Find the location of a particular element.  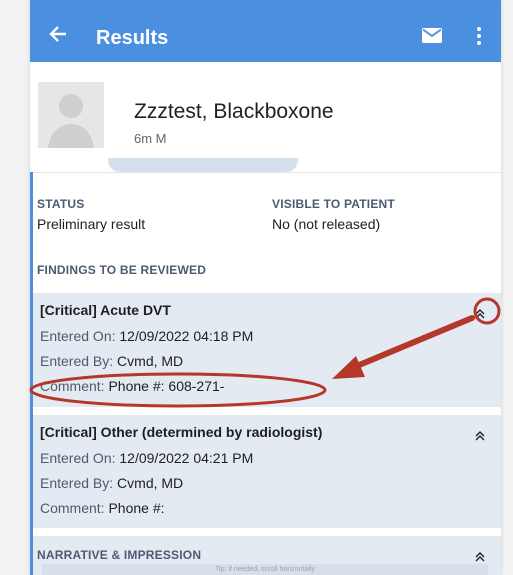

status-value: Preliminary result is located at coordinates (91, 224).